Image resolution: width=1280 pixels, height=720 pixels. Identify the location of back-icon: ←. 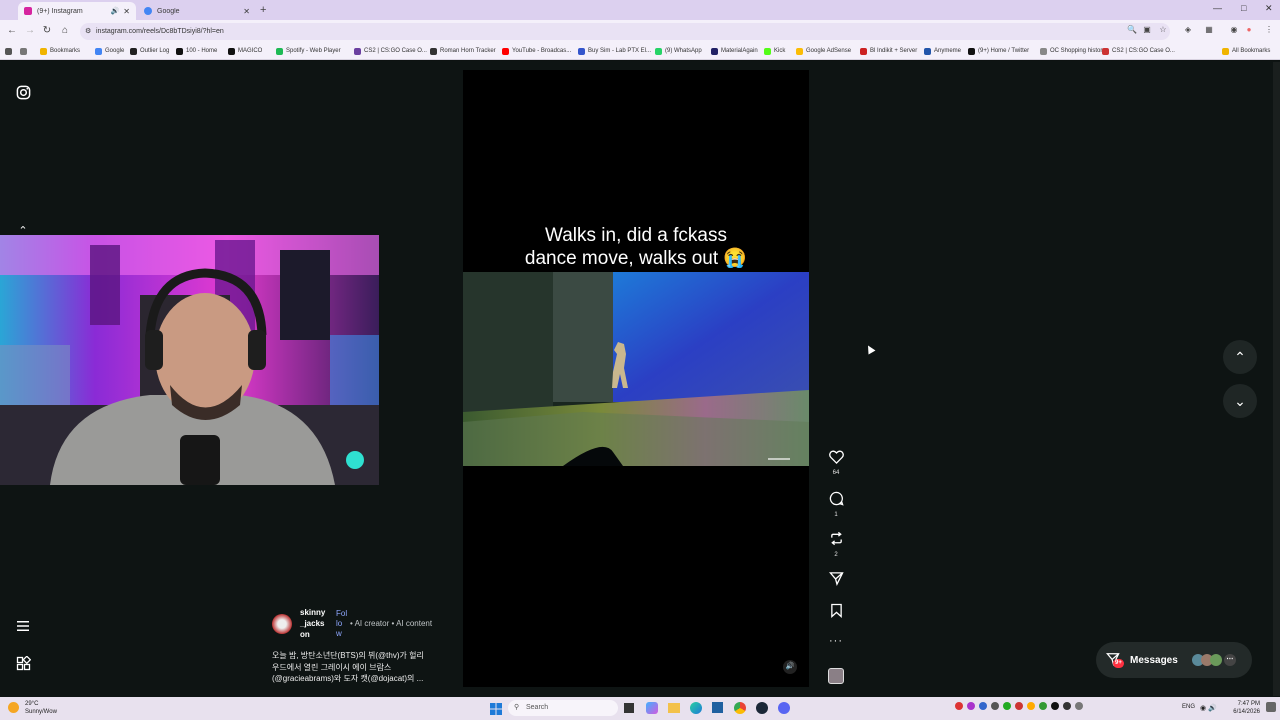
(12, 31).